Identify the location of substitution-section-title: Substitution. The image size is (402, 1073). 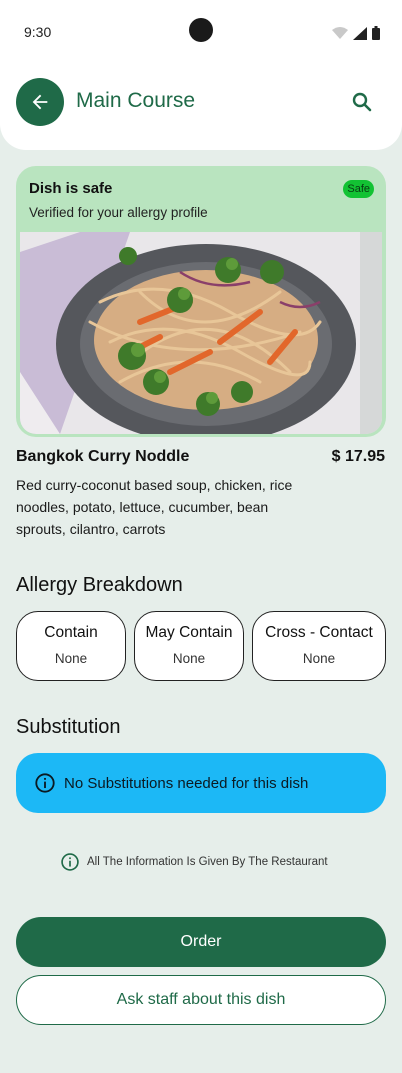
(68, 727).